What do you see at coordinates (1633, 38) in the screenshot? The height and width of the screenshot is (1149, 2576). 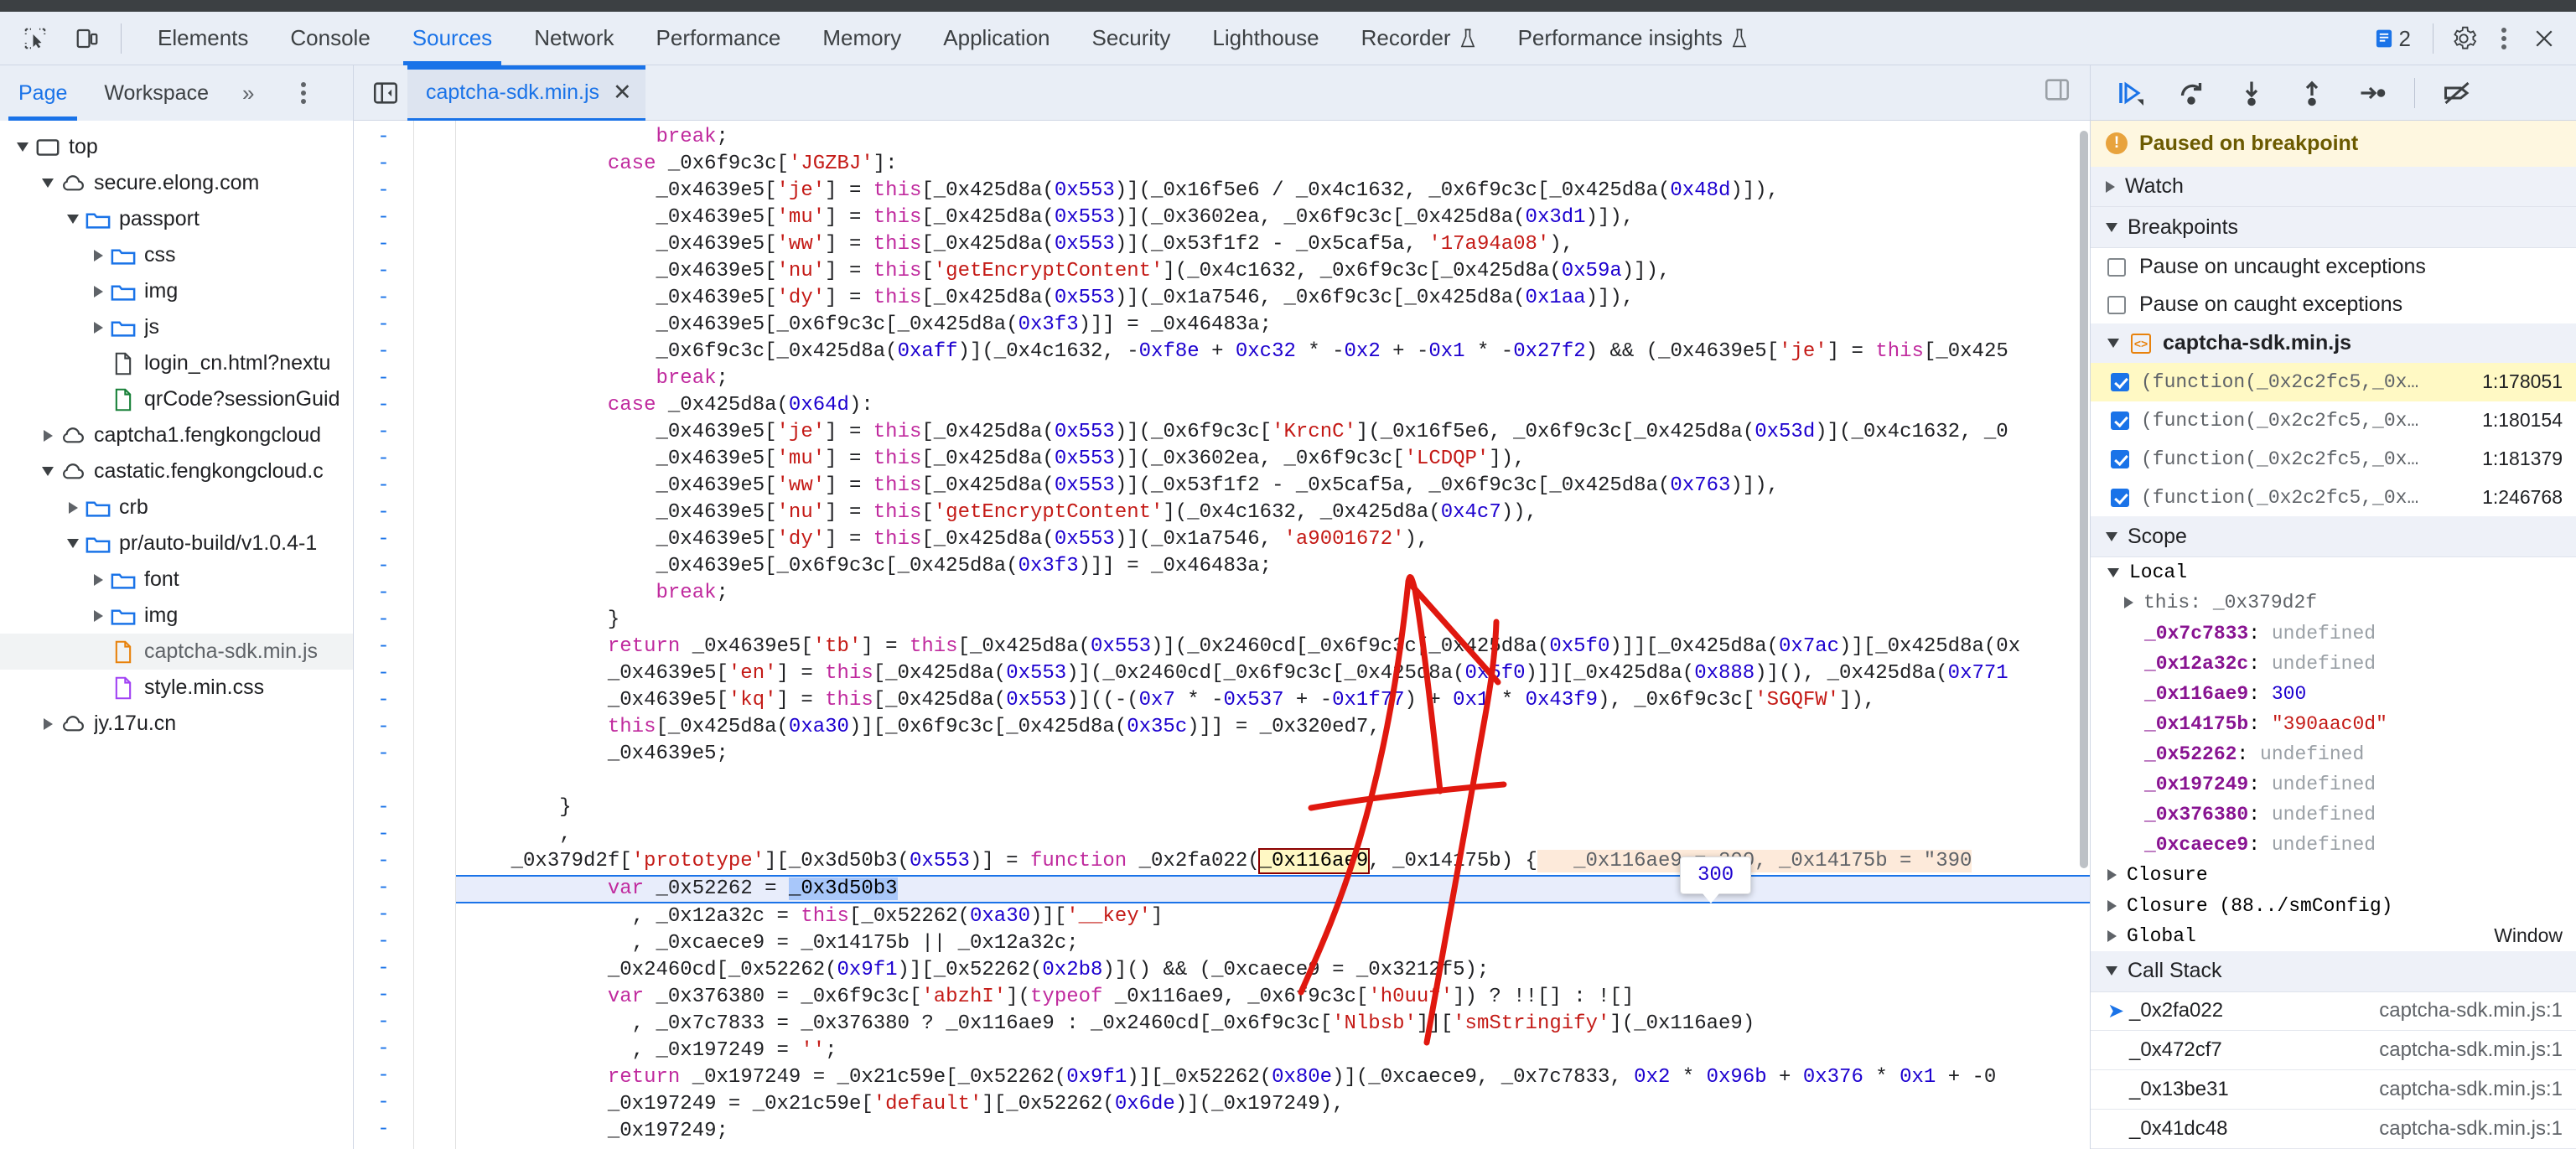 I see `tab-performance-insights: Performance insights` at bounding box center [1633, 38].